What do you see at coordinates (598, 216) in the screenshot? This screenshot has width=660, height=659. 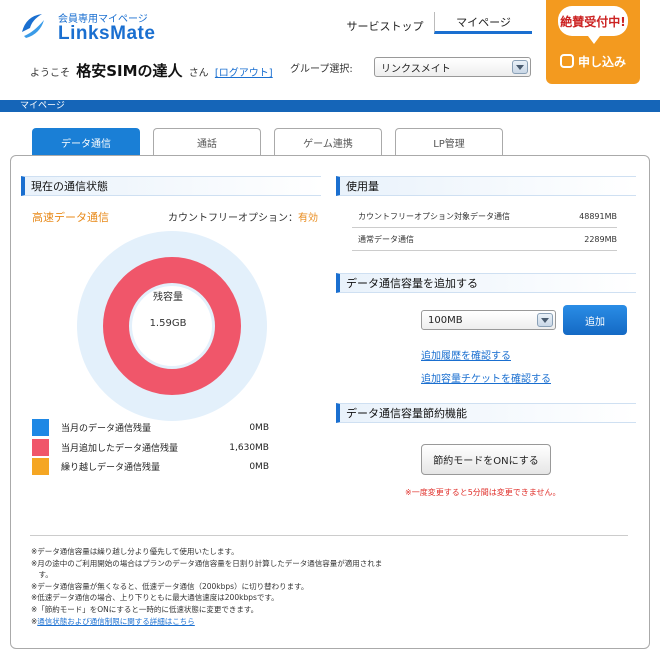 I see `usage-value: 48891MB` at bounding box center [598, 216].